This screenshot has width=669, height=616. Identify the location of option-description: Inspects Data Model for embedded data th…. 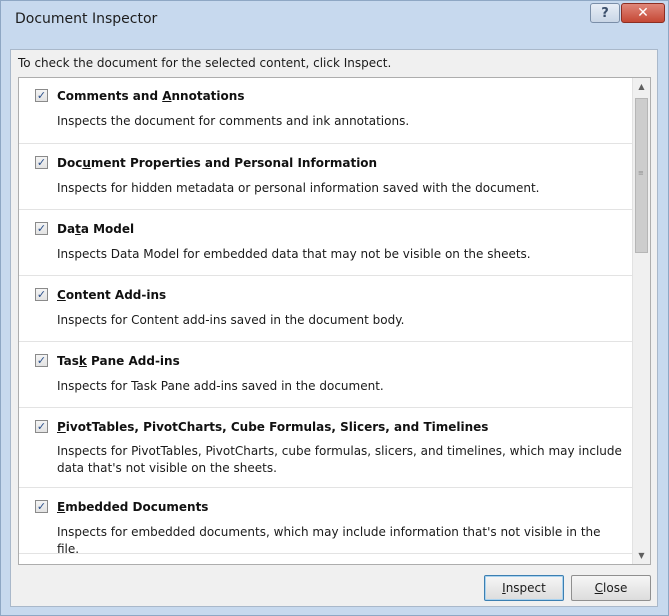
(294, 254).